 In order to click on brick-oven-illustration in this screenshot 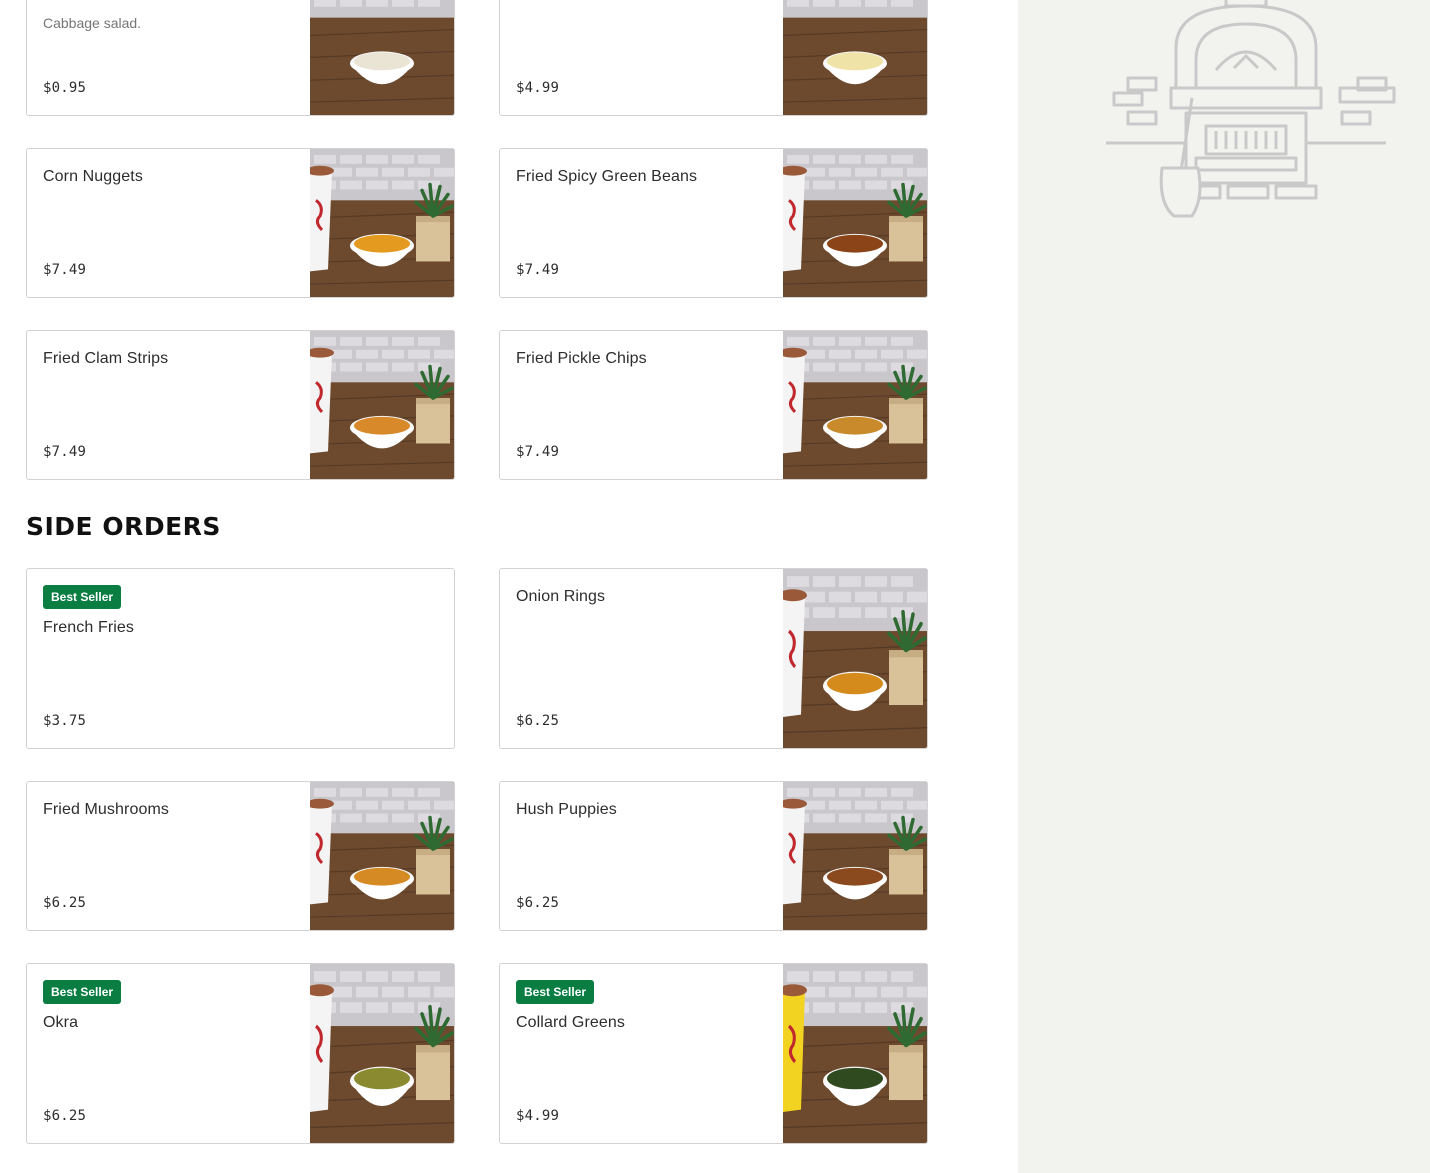, I will do `click(1251, 109)`.